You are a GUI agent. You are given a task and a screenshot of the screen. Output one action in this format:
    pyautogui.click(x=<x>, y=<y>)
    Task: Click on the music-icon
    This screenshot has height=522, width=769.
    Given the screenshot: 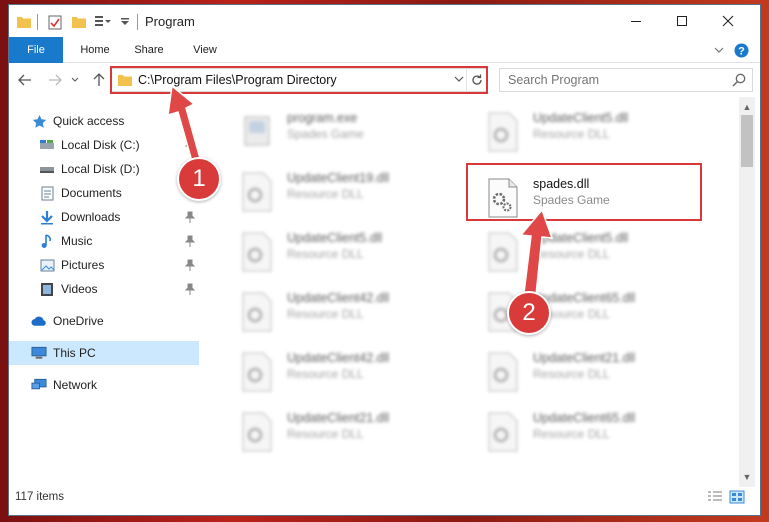 What is the action you would take?
    pyautogui.click(x=47, y=241)
    